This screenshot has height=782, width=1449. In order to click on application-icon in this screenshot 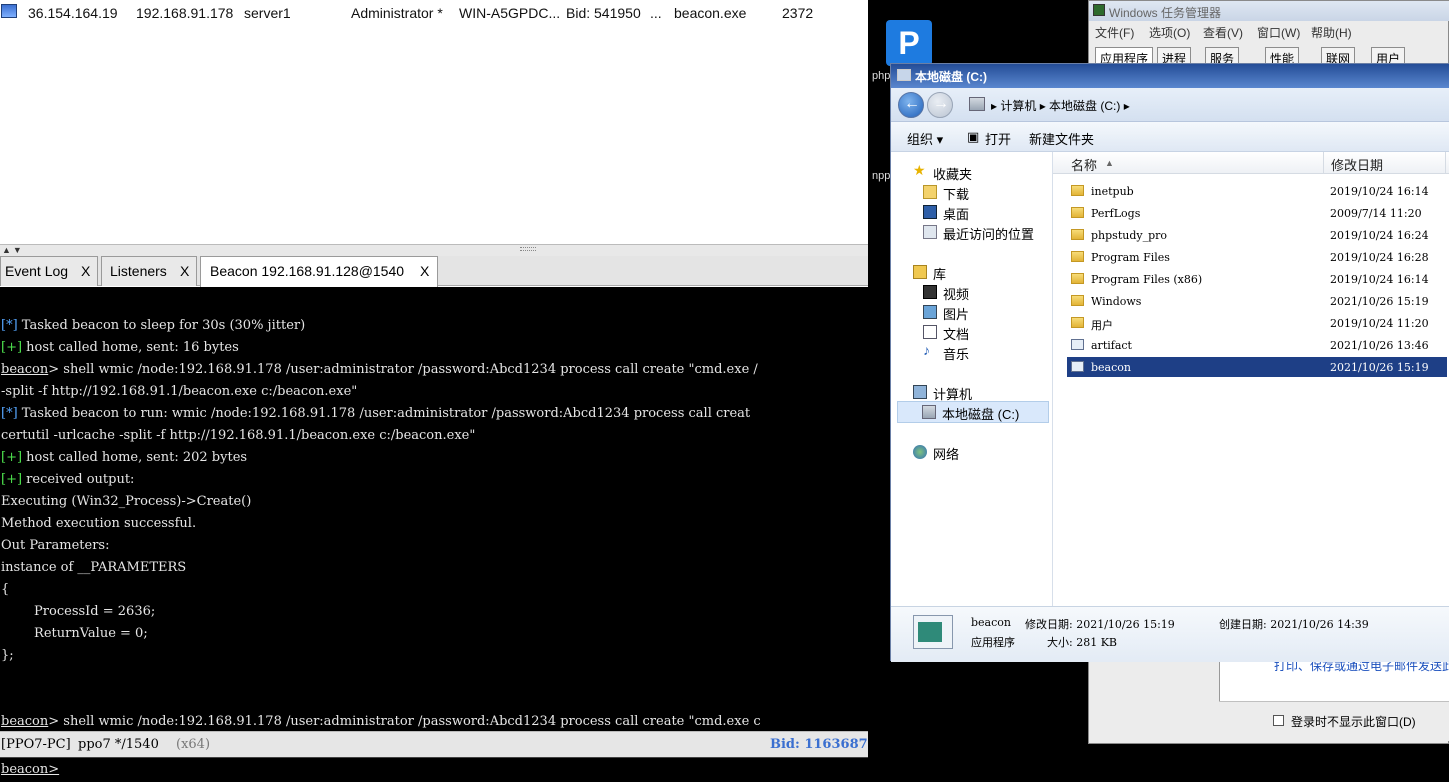, I will do `click(1077, 366)`.